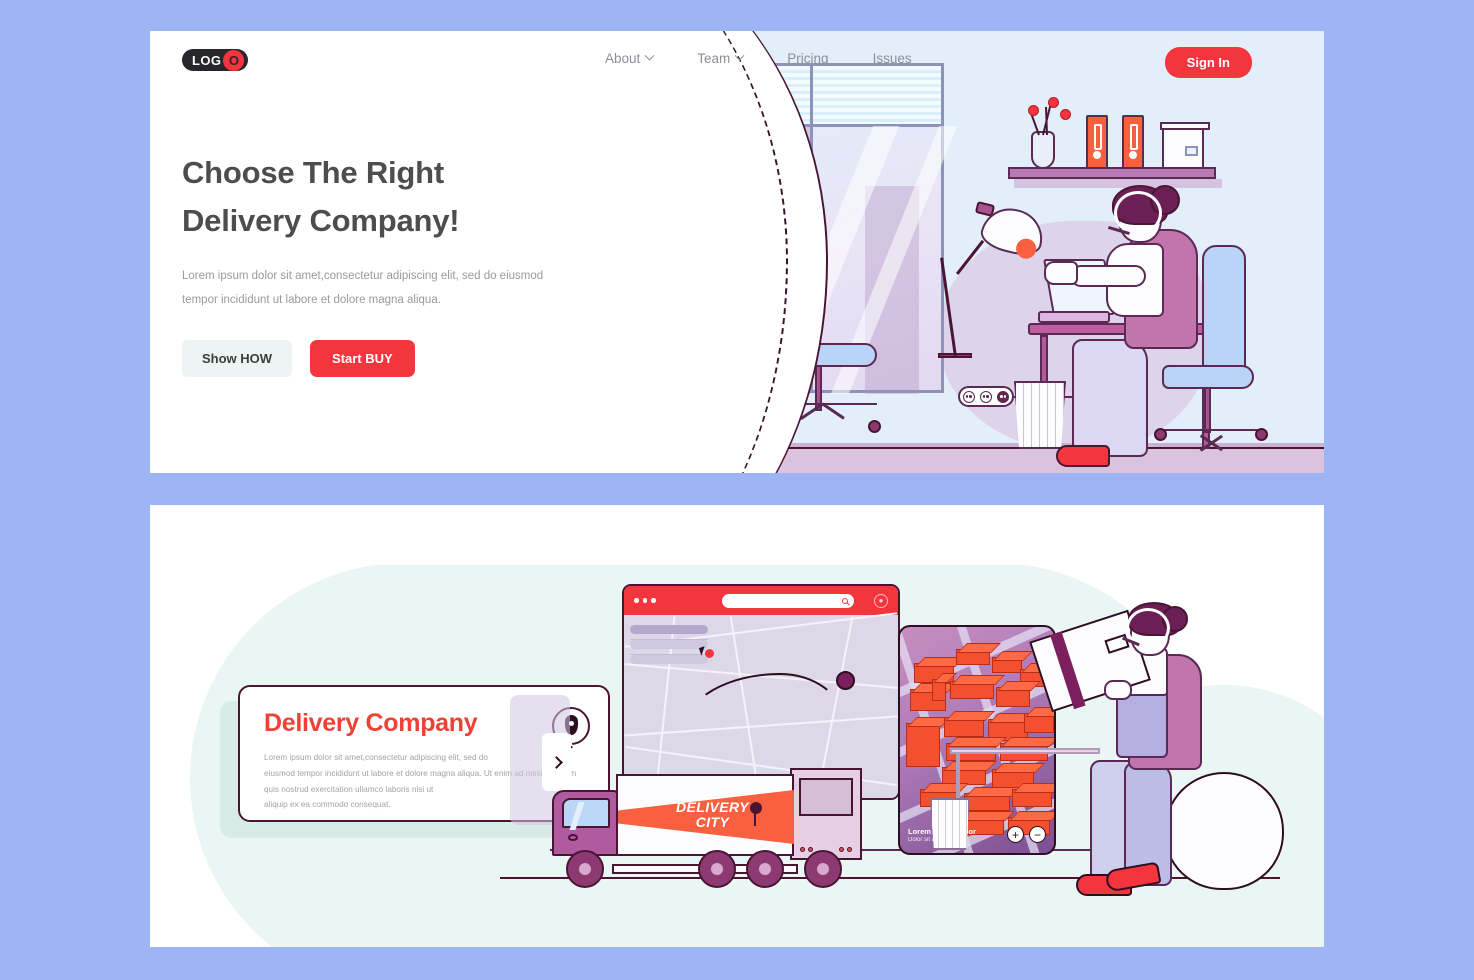  What do you see at coordinates (765, 869) in the screenshot?
I see `truck-wheel-rear` at bounding box center [765, 869].